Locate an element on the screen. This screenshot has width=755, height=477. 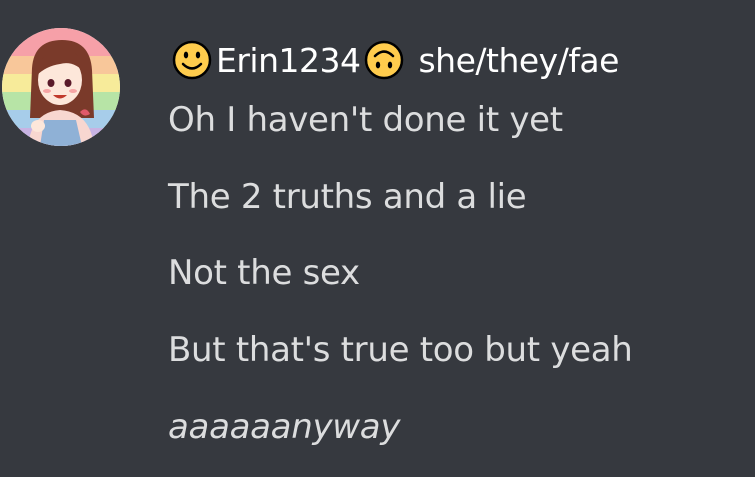
message-line: The 2 truths and a lie is located at coordinates (347, 197).